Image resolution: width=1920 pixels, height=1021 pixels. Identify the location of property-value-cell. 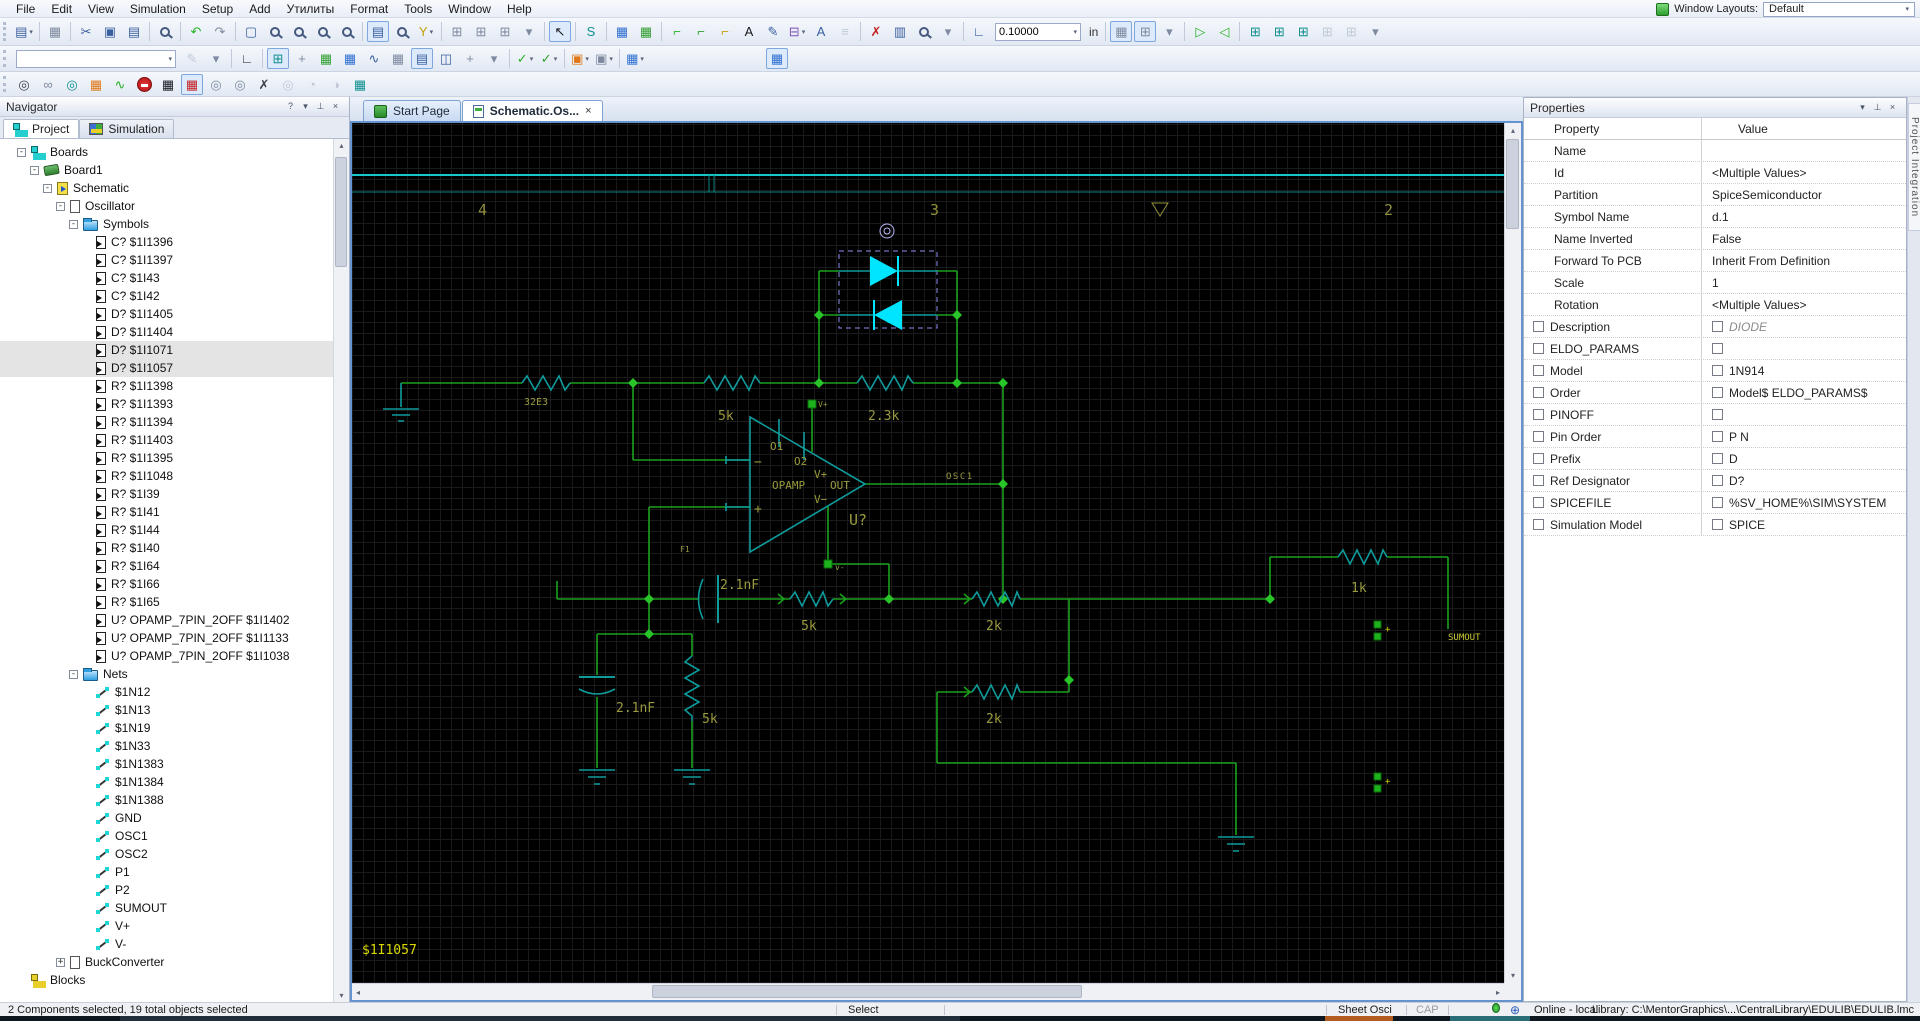
(1804, 348).